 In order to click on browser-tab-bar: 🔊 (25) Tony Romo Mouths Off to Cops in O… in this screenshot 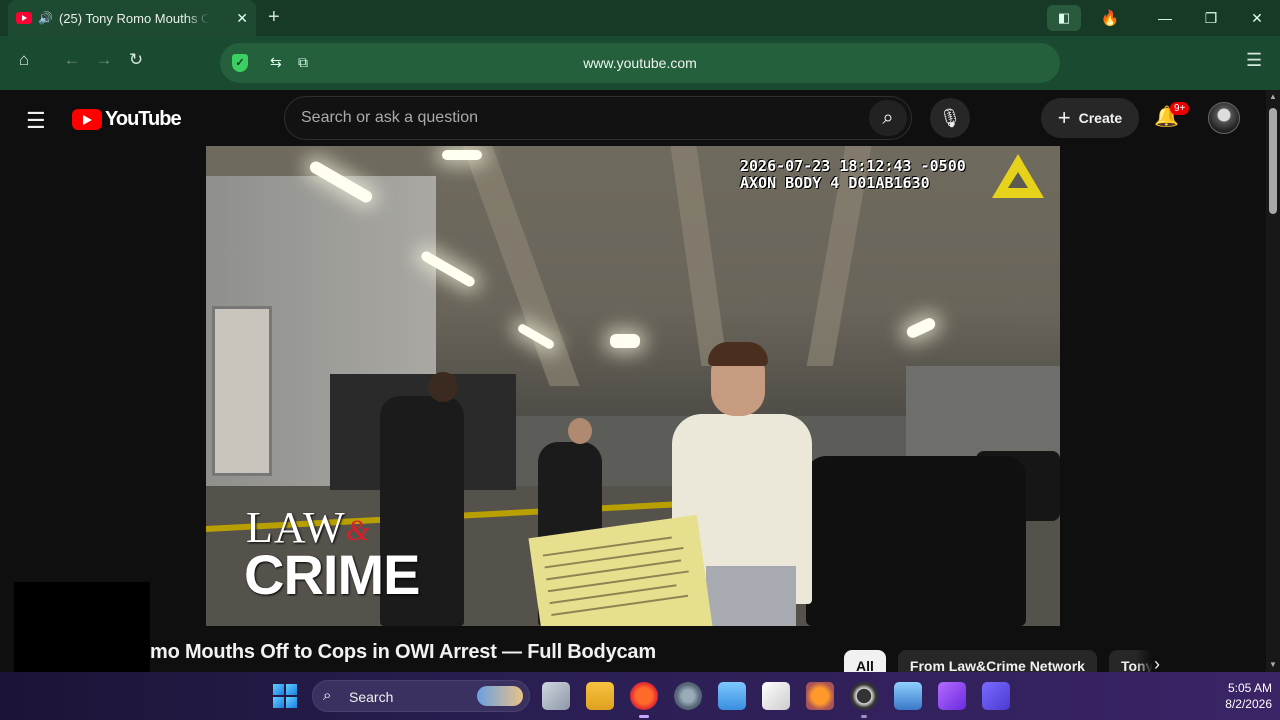, I will do `click(640, 18)`.